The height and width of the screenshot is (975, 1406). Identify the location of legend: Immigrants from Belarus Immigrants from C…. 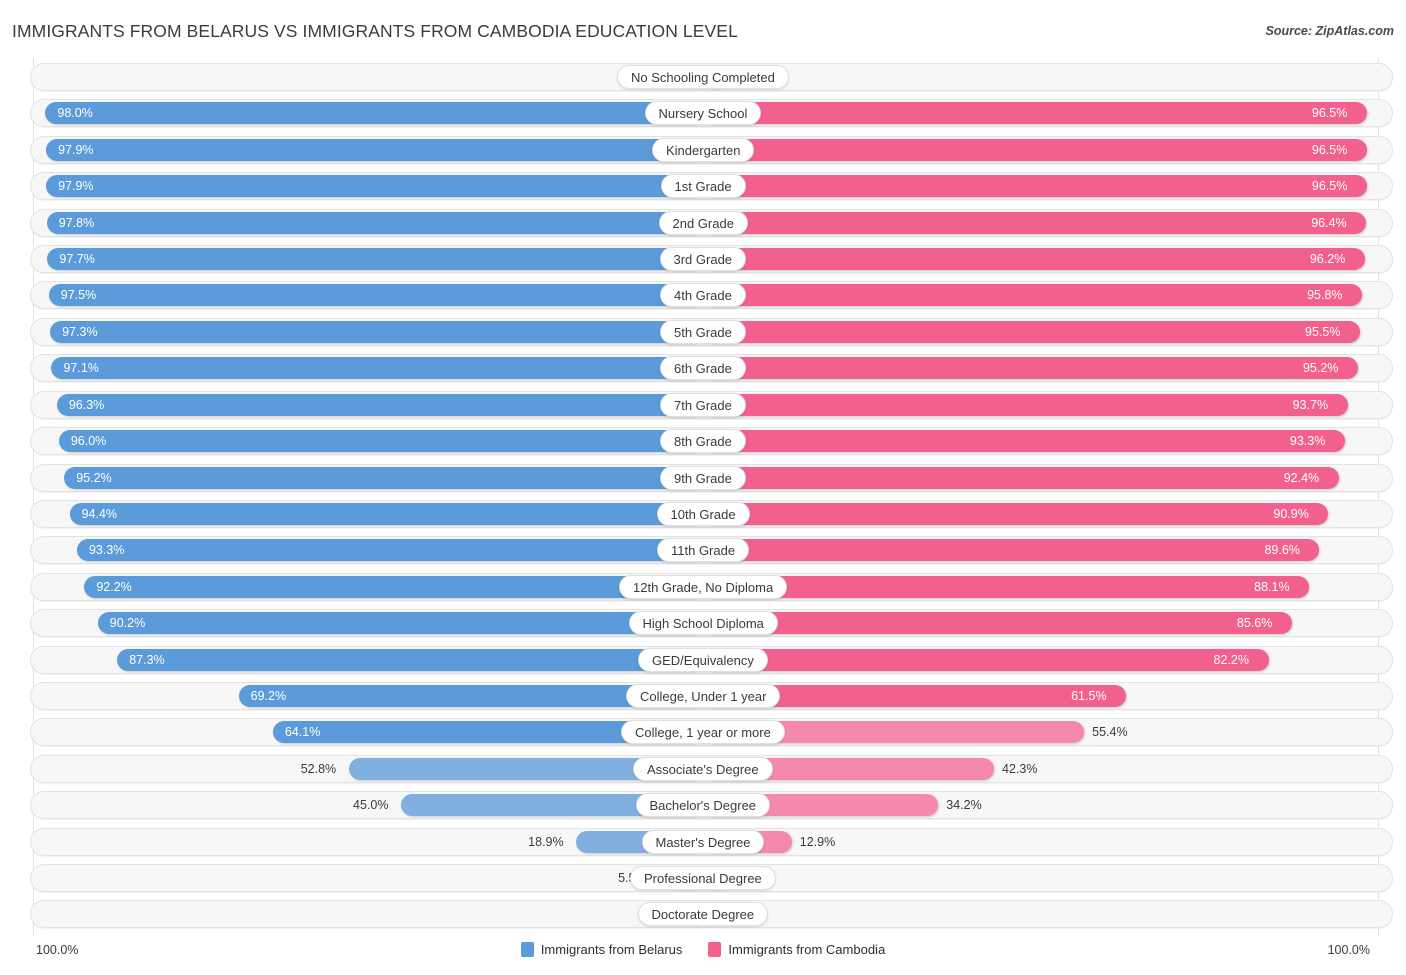
(703, 949).